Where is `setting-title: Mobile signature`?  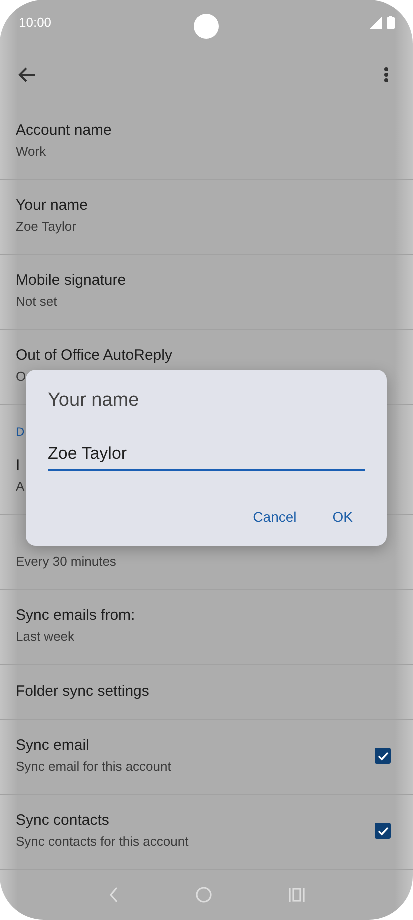
setting-title: Mobile signature is located at coordinates (71, 281).